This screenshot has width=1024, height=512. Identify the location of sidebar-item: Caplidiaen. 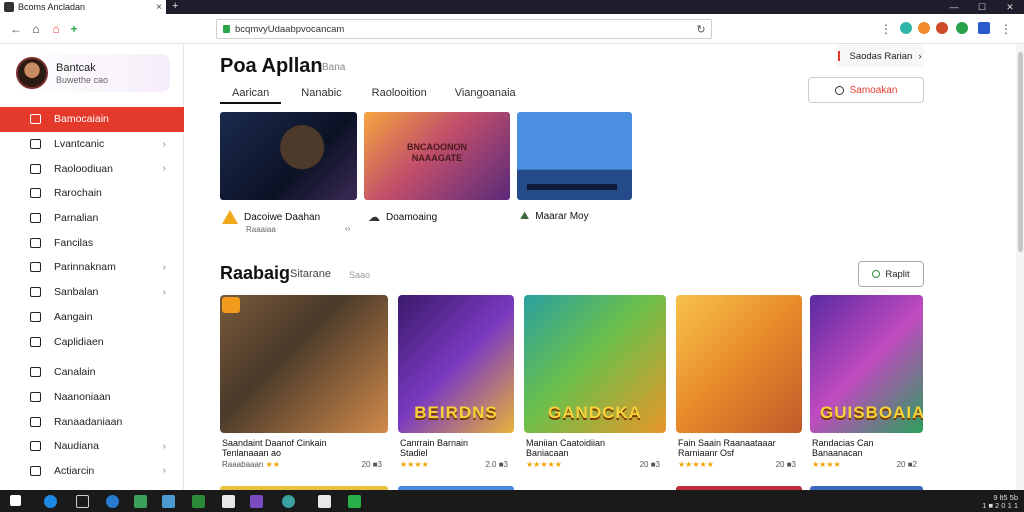
(92, 341).